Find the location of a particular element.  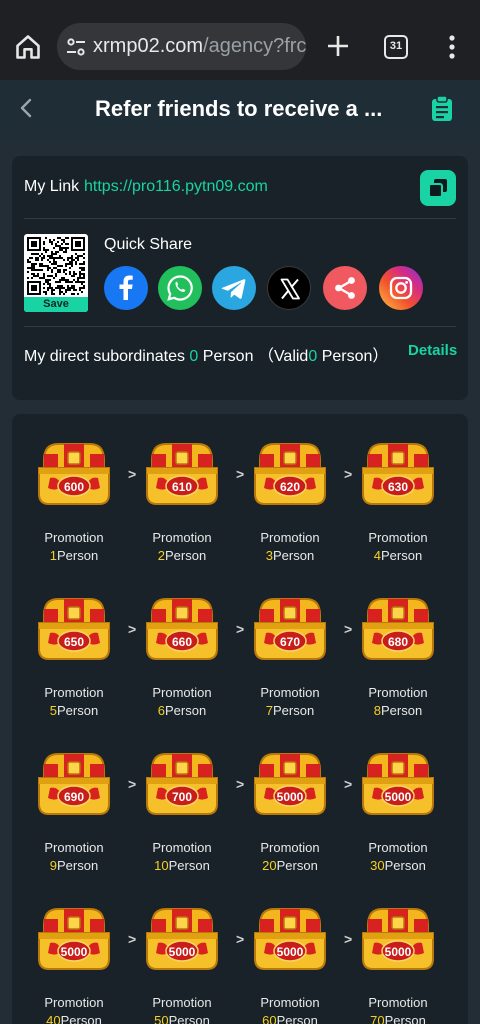

reward-item: 700 Promotion 10Person is located at coordinates (182, 818).